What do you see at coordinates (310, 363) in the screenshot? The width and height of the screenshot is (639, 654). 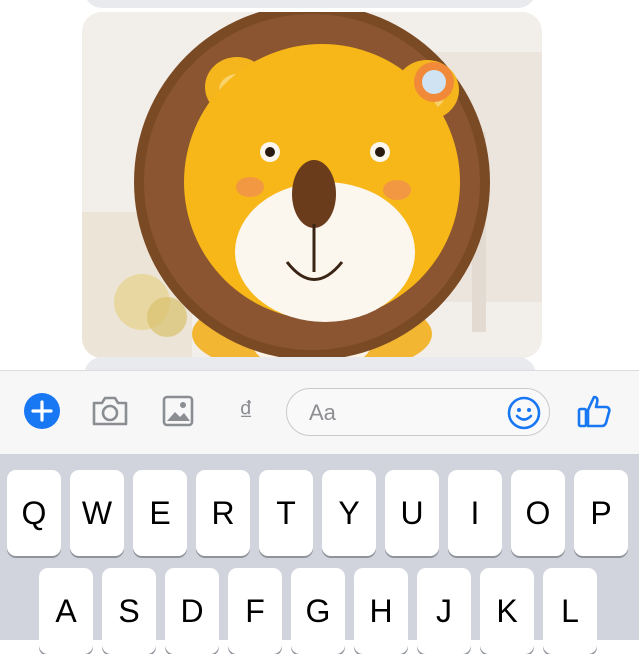 I see `next-message-bubble` at bounding box center [310, 363].